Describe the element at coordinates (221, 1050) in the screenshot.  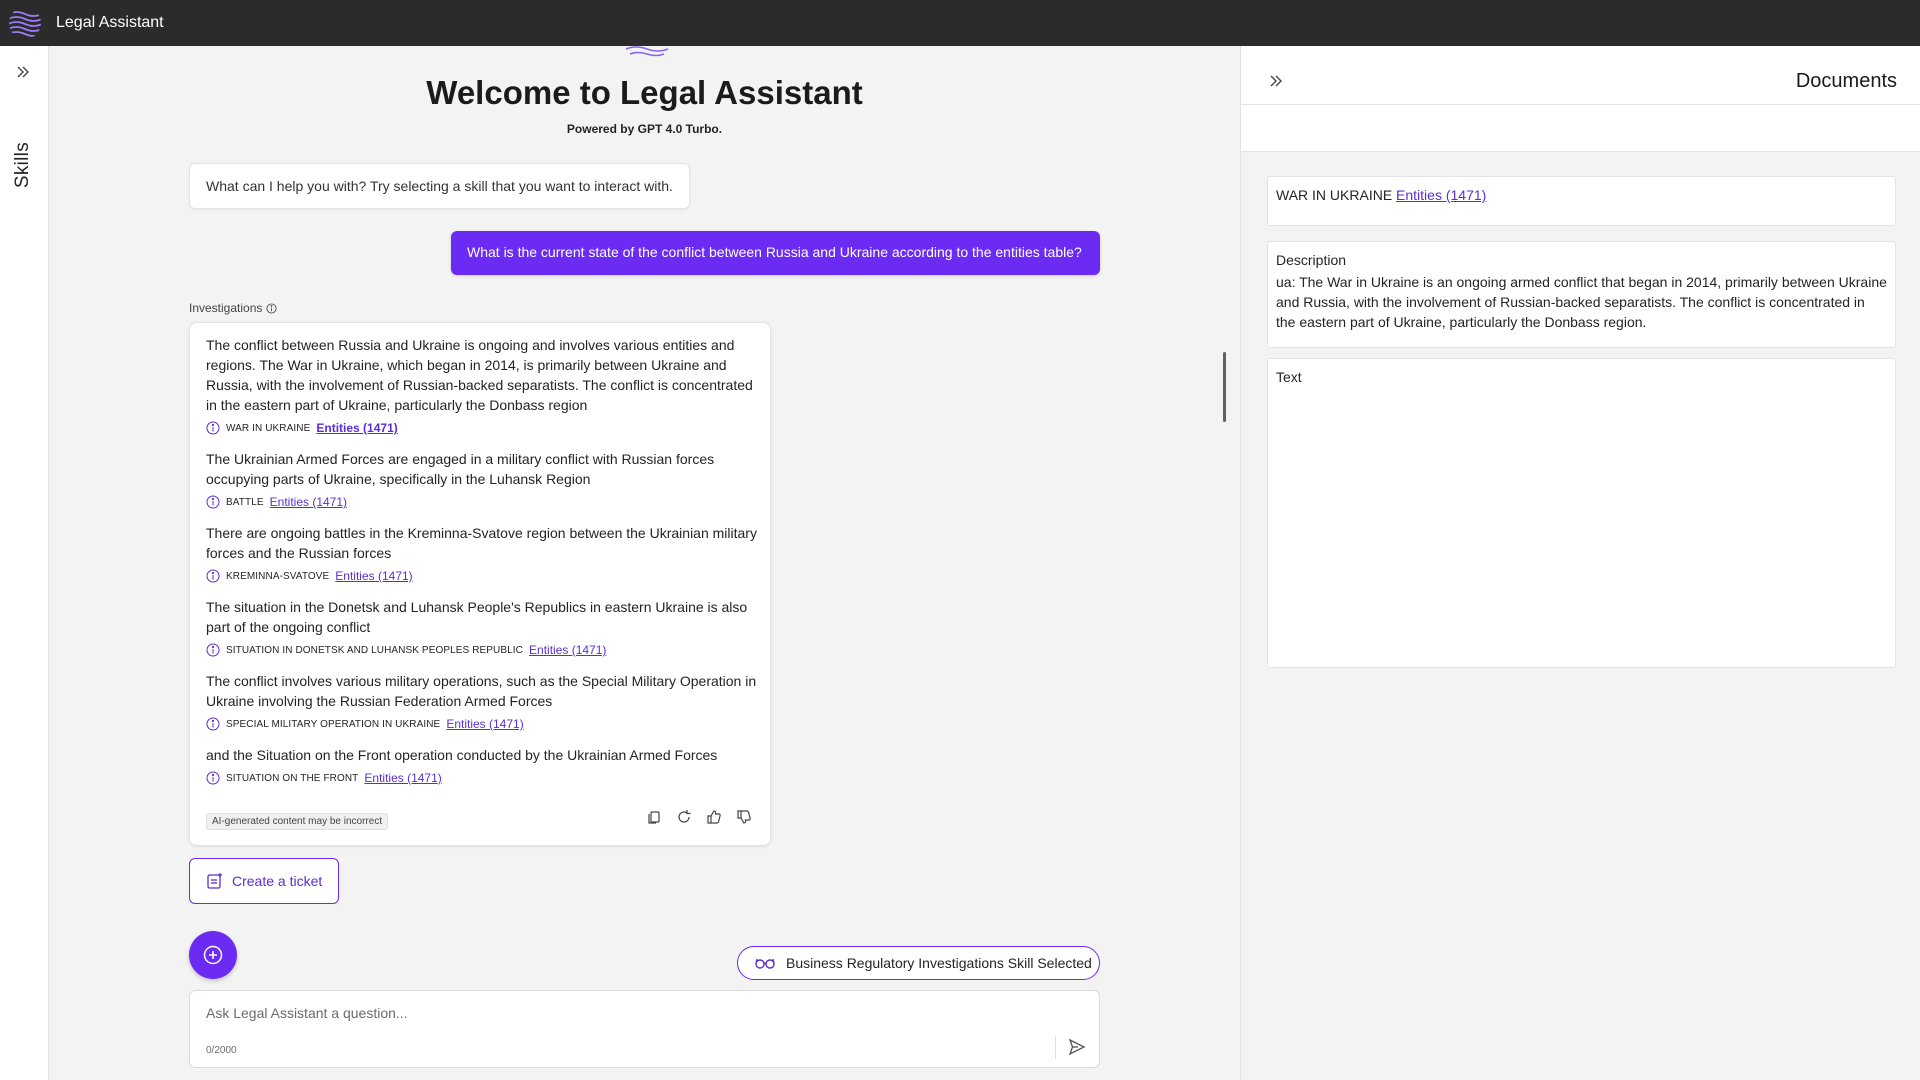
I see `character-counter: 0/2000` at that location.